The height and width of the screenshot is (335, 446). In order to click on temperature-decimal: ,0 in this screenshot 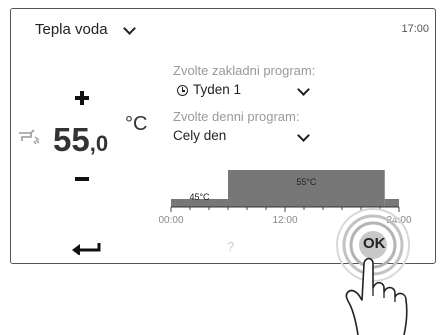, I will do `click(99, 143)`.